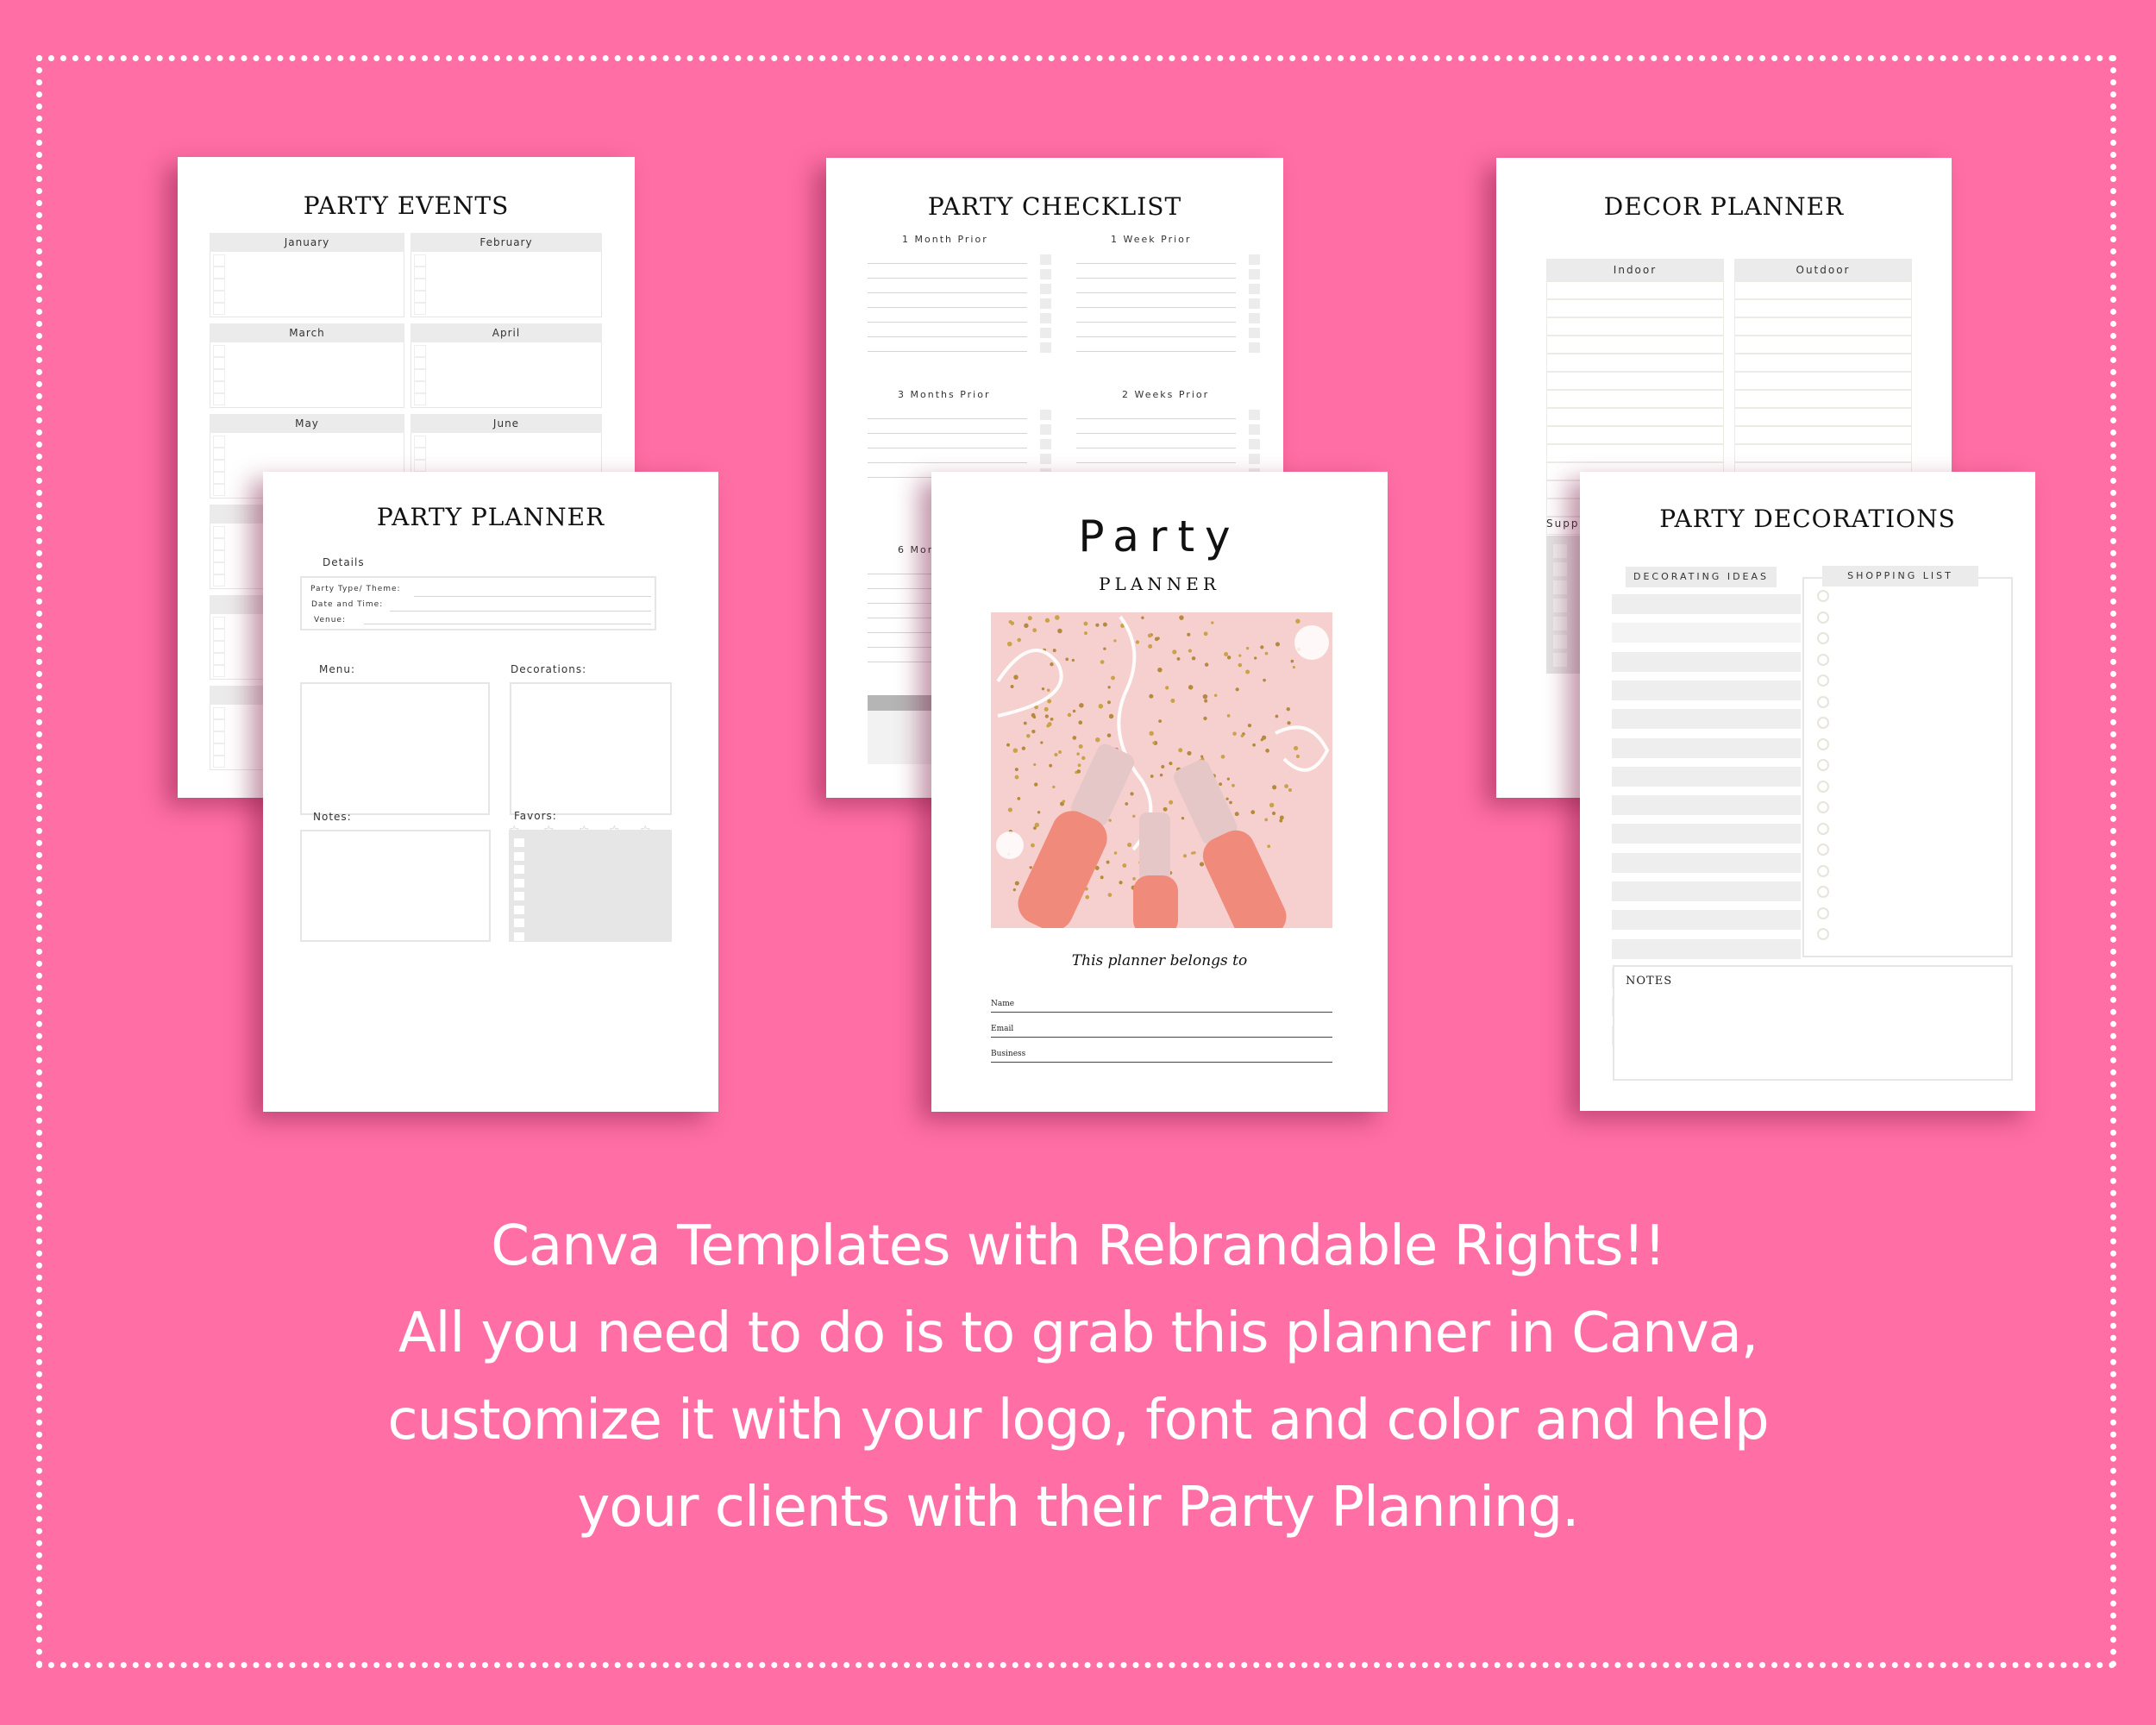  I want to click on notes-box: NOTES, so click(1813, 1023).